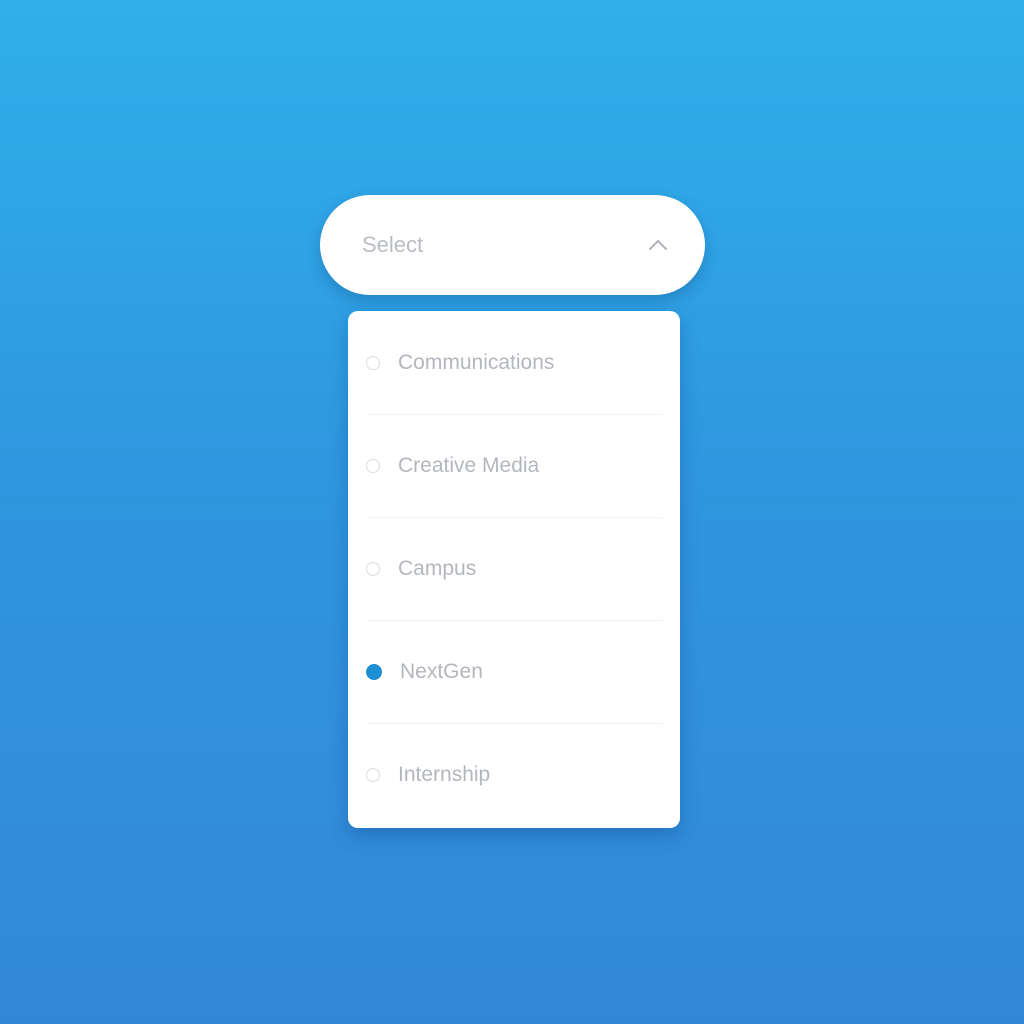 The width and height of the screenshot is (1024, 1024). Describe the element at coordinates (514, 671) in the screenshot. I see `option-nextgen: NextGen` at that location.